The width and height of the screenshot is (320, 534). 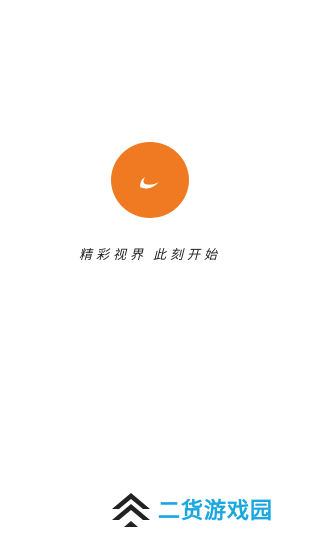 What do you see at coordinates (150, 253) in the screenshot?
I see `splash-tagline: 精彩视界 此刻开始` at bounding box center [150, 253].